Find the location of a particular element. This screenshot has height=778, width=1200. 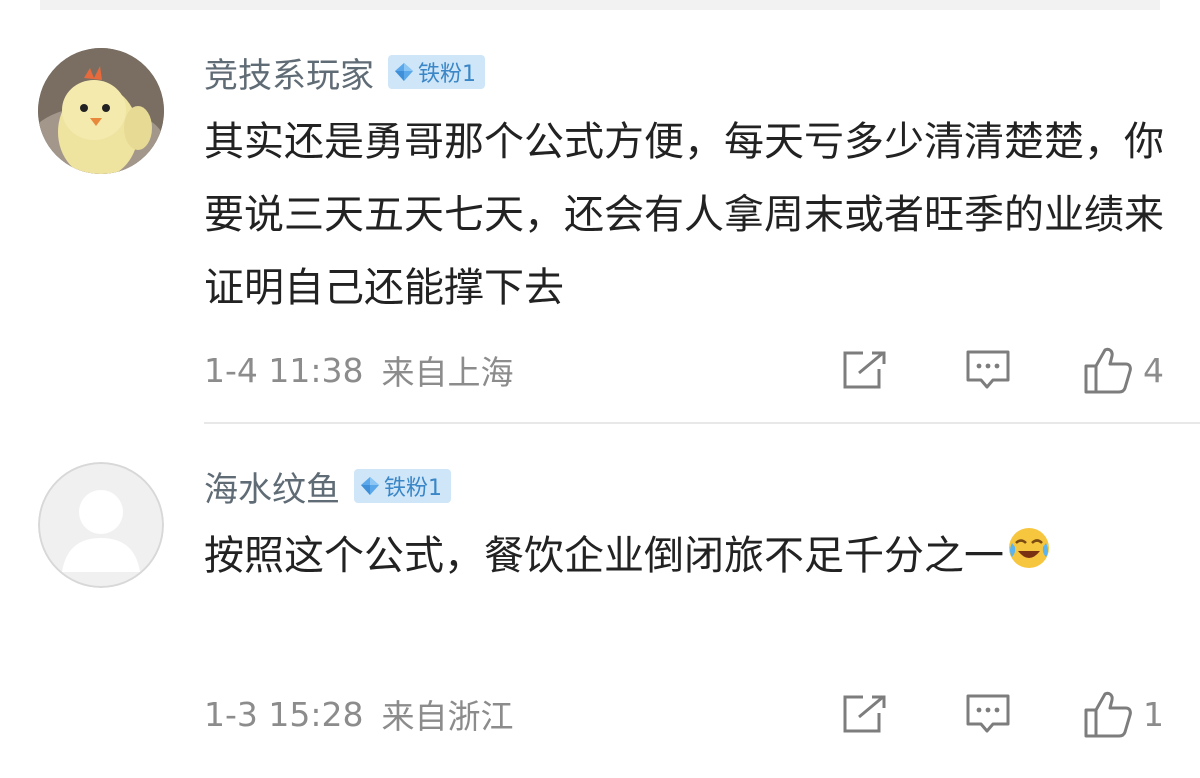

comment-meta: 1-4 11:38 来自上海 4 is located at coordinates (684, 370).